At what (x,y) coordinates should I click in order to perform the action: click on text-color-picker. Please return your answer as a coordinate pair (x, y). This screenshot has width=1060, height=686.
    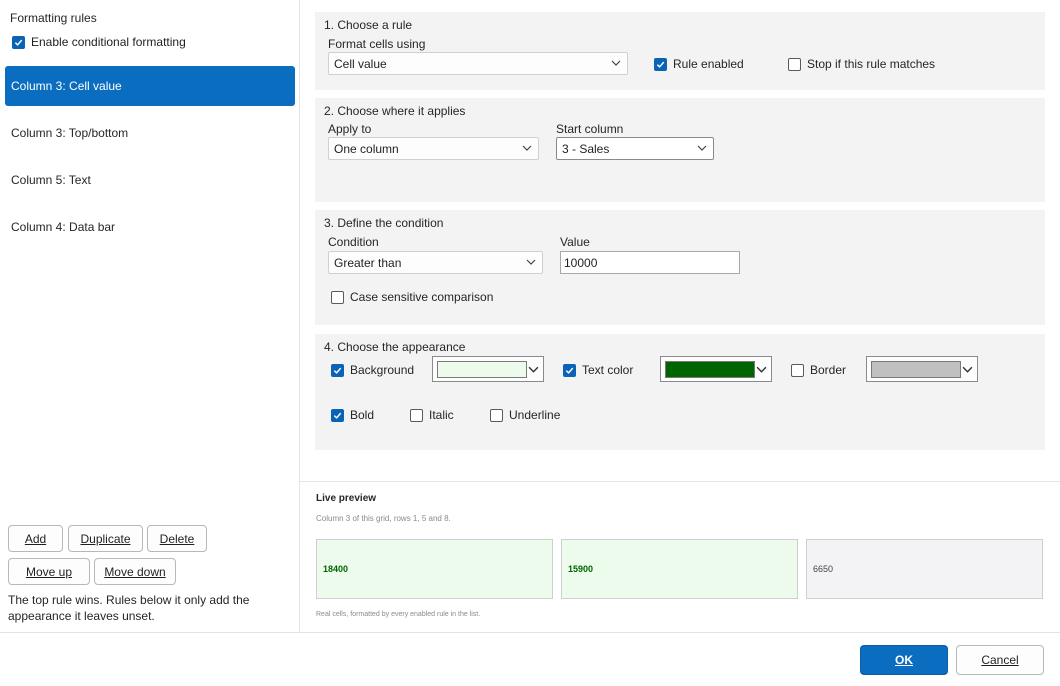
    Looking at the image, I should click on (716, 369).